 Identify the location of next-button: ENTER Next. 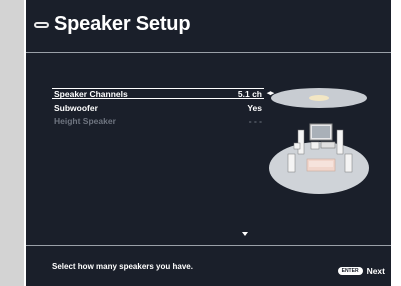
(361, 271).